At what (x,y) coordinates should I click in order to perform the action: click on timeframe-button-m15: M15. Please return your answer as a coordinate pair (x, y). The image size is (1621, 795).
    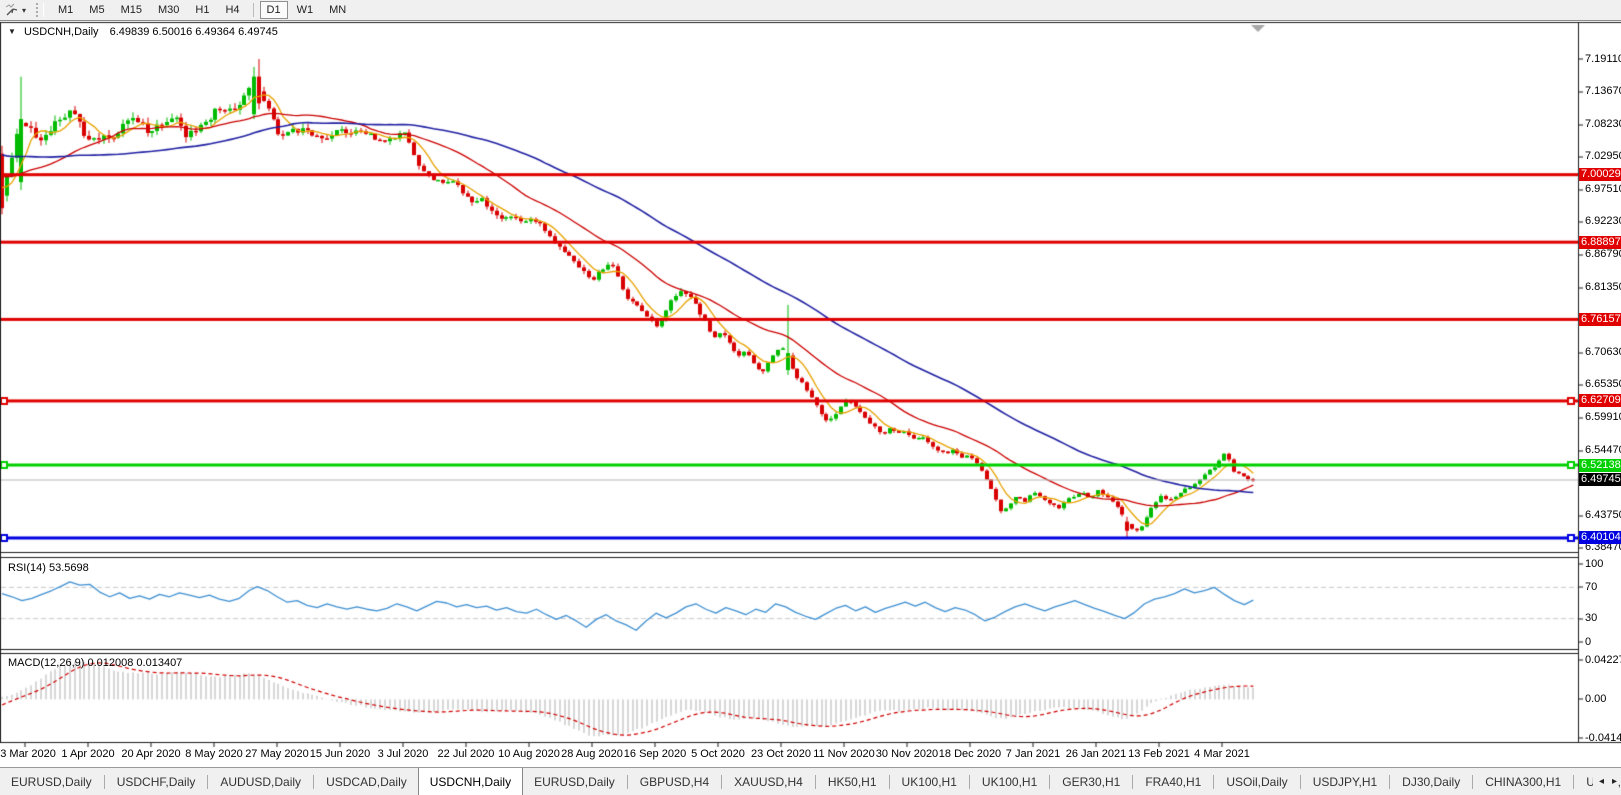
    Looking at the image, I should click on (131, 10).